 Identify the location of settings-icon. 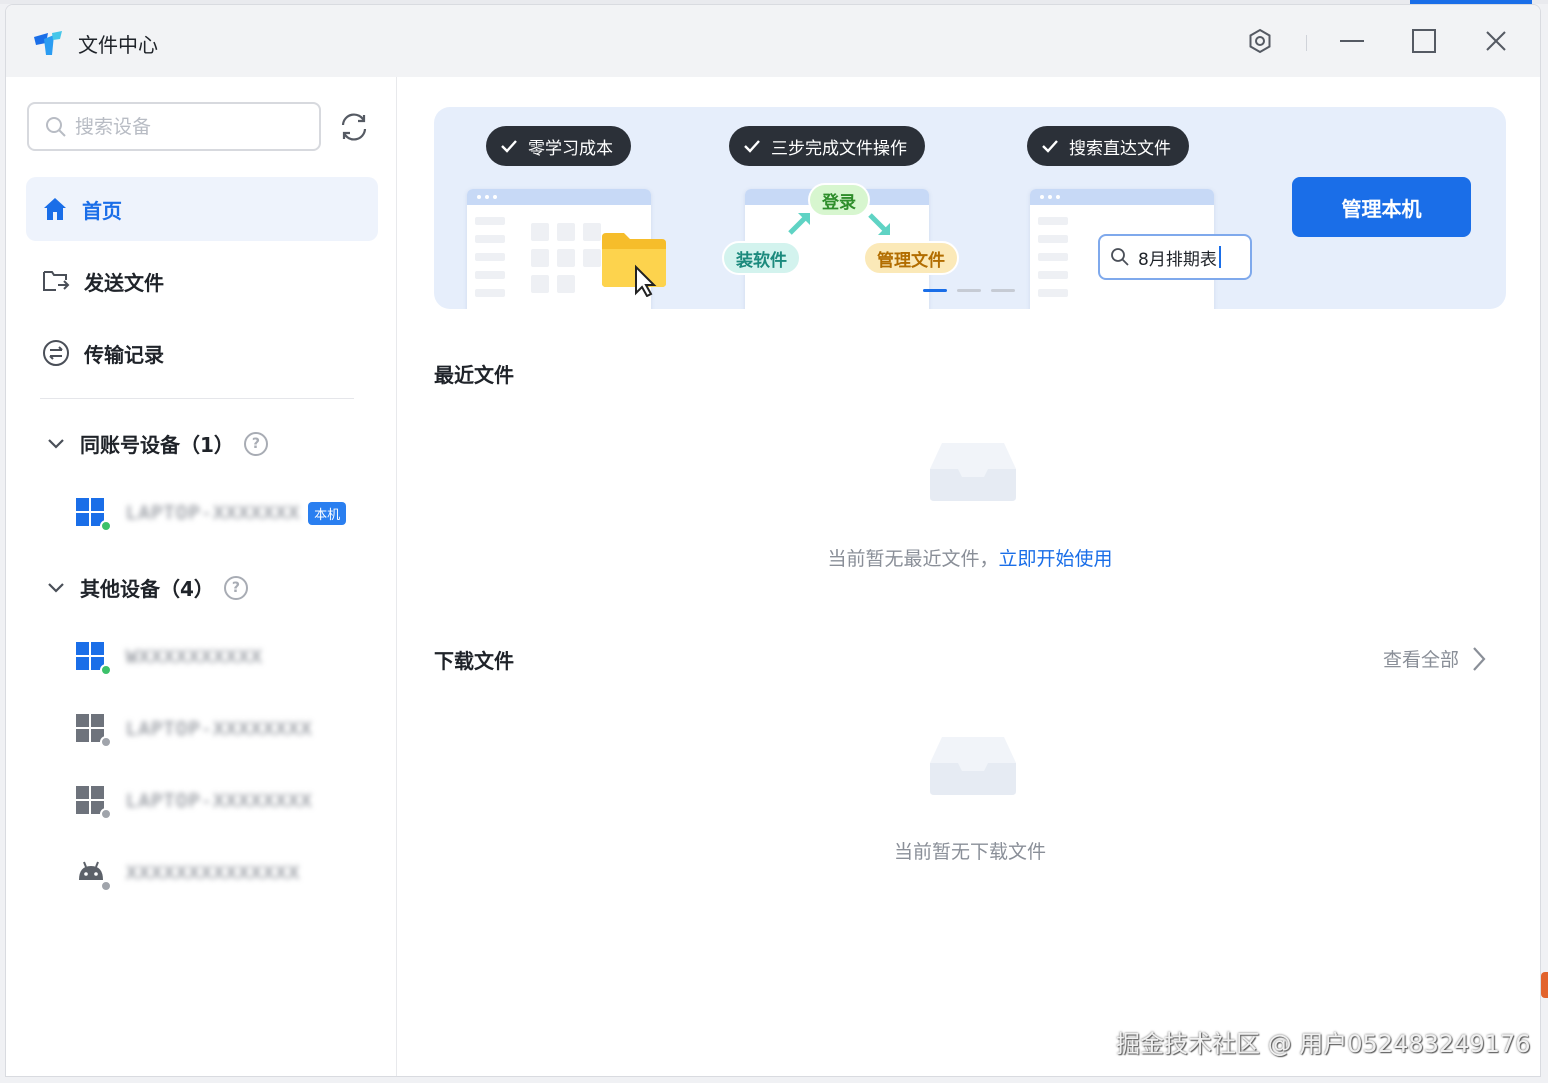
(1260, 41).